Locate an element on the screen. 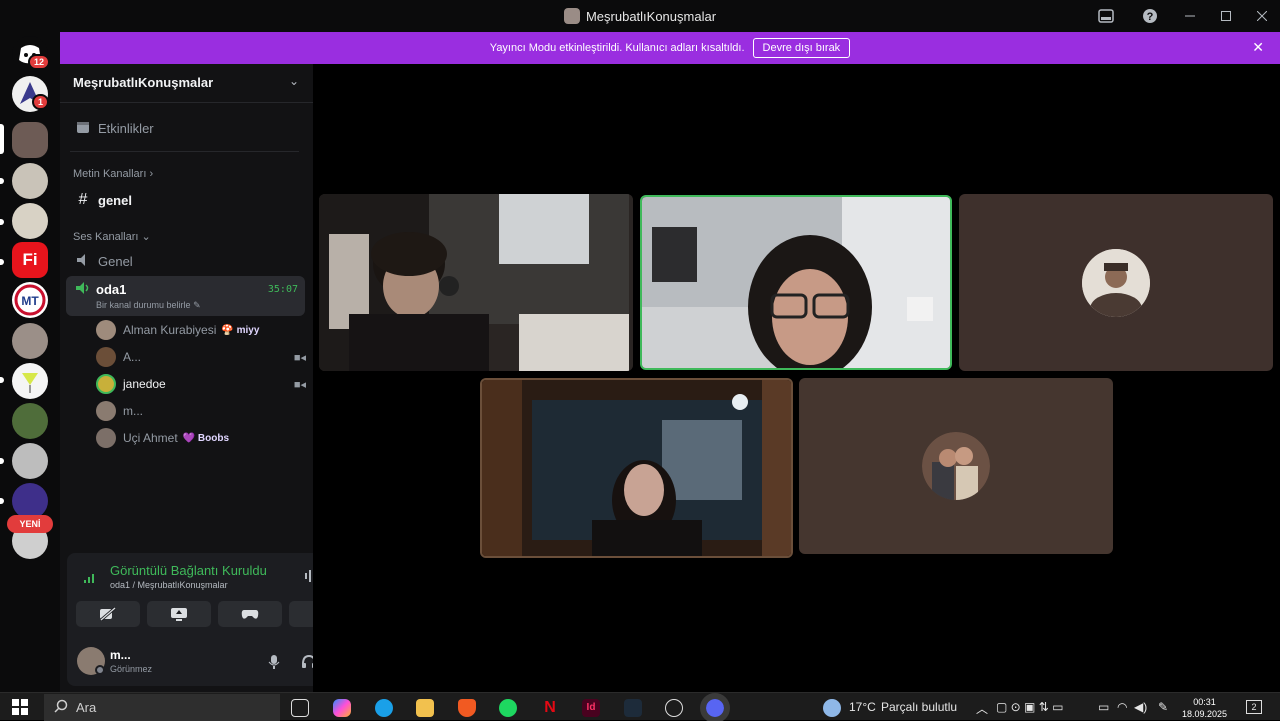 This screenshot has height=721, width=1280. events-item: Etkinlikler is located at coordinates (189, 128).